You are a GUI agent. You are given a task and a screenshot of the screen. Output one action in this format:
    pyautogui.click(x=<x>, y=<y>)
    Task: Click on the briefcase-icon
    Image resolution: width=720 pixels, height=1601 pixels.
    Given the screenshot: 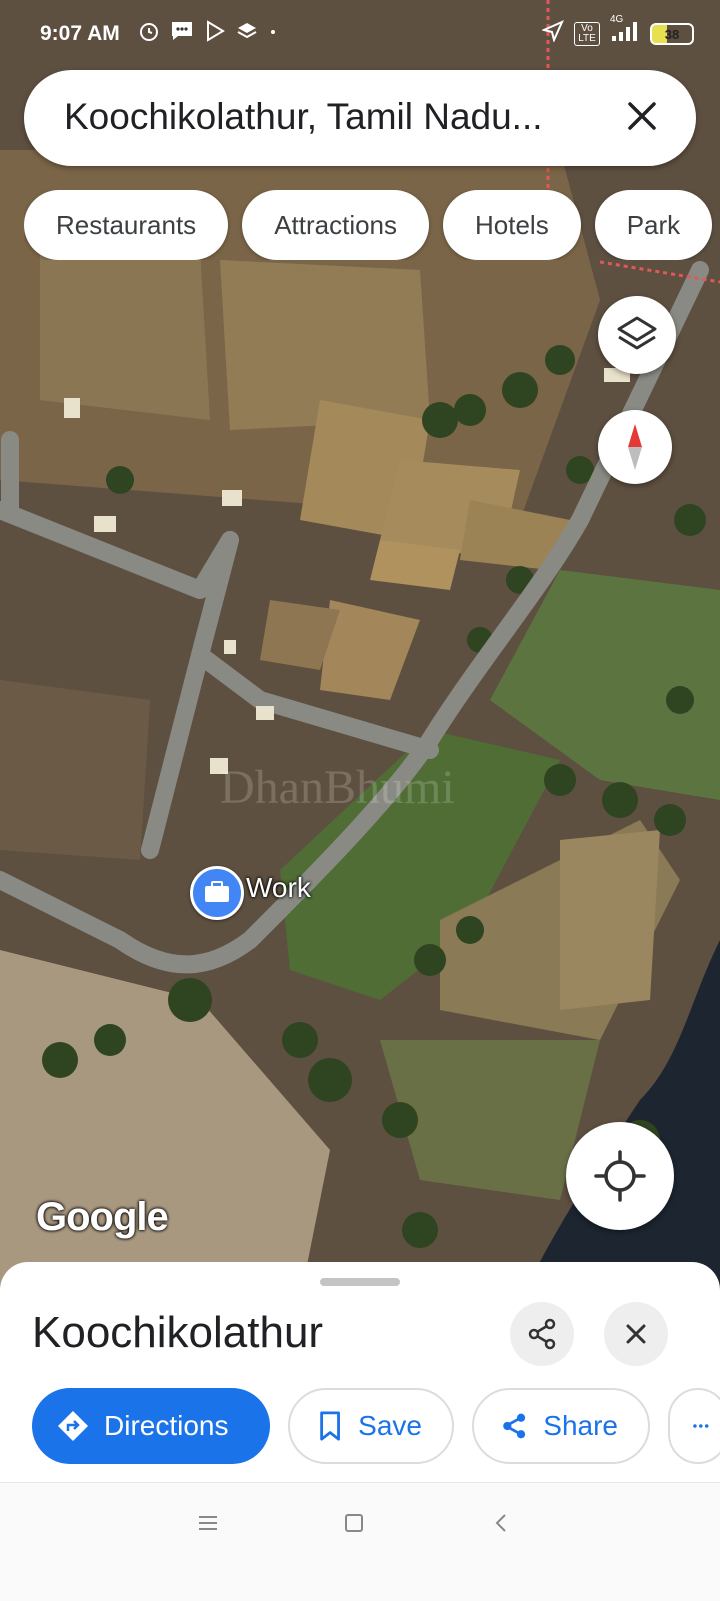 What is the action you would take?
    pyautogui.click(x=217, y=891)
    